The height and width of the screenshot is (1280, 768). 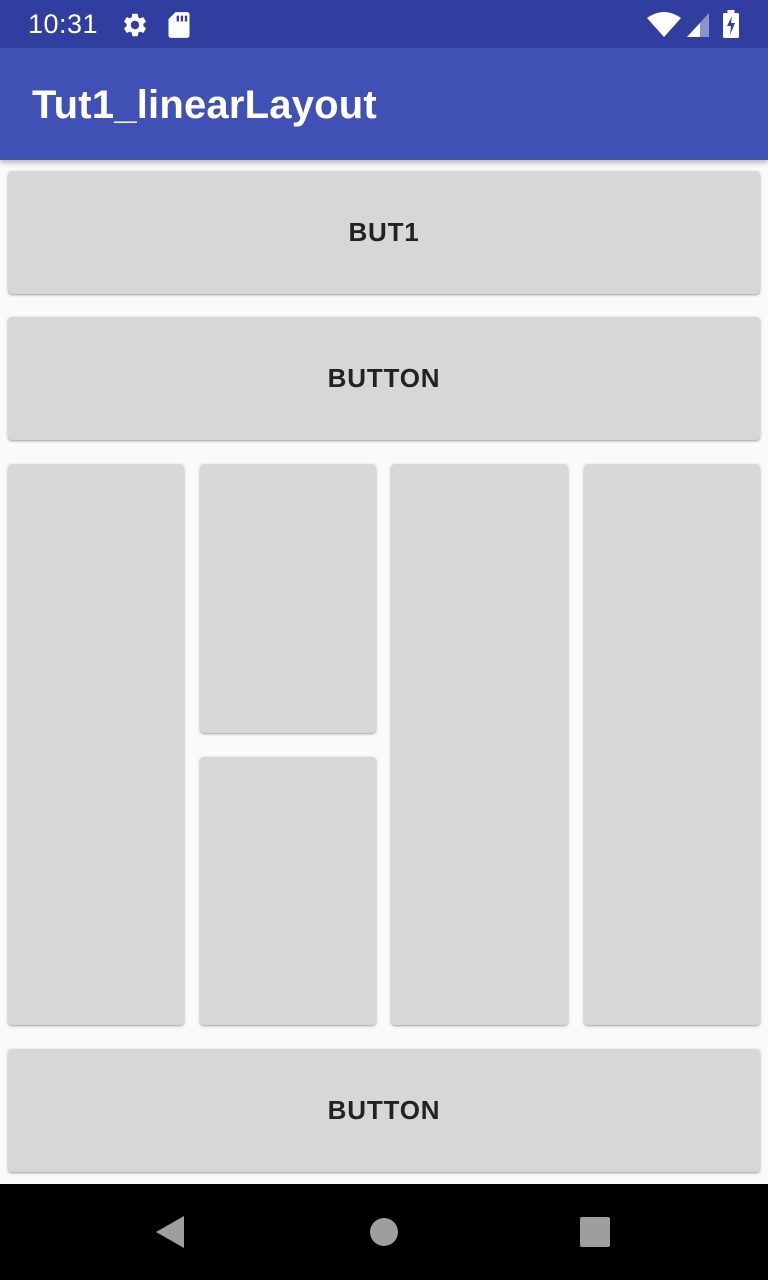 I want to click on column-2-top-button, so click(x=288, y=598).